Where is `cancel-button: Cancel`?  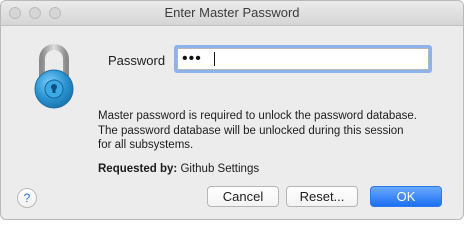
cancel-button: Cancel is located at coordinates (243, 196).